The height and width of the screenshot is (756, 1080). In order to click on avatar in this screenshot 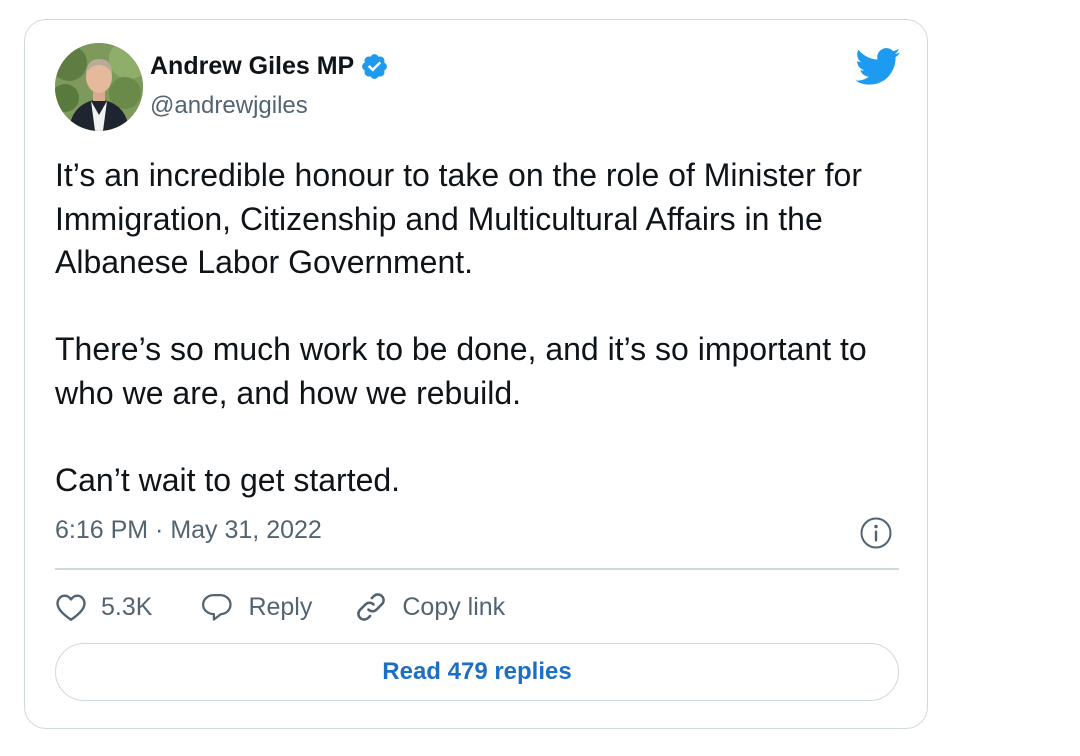, I will do `click(99, 87)`.